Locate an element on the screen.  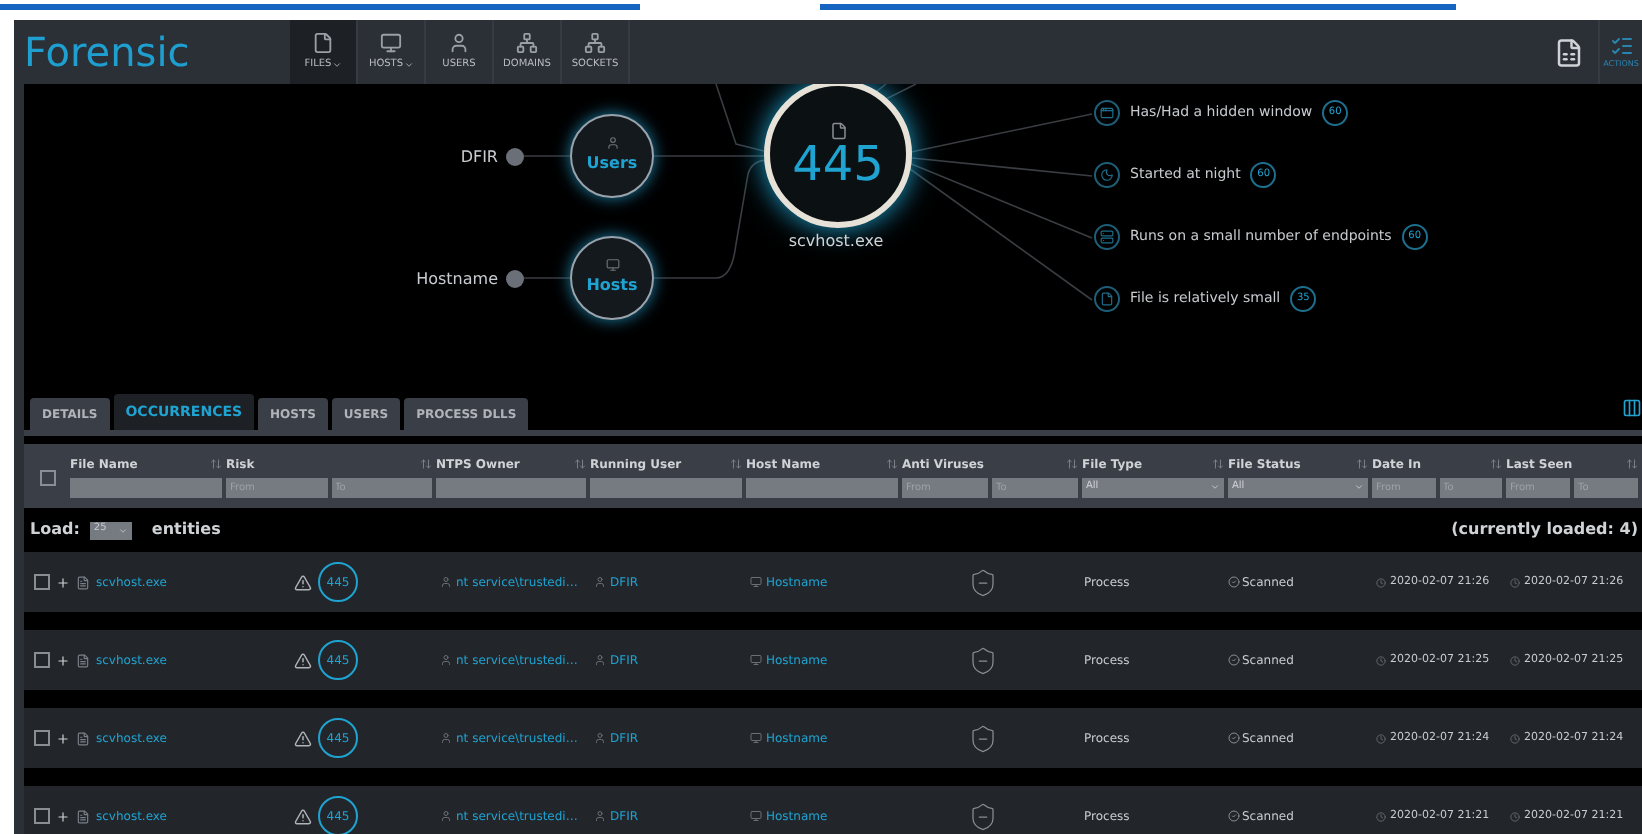
loaded-count: (currently loaded: 4) is located at coordinates (1544, 530).